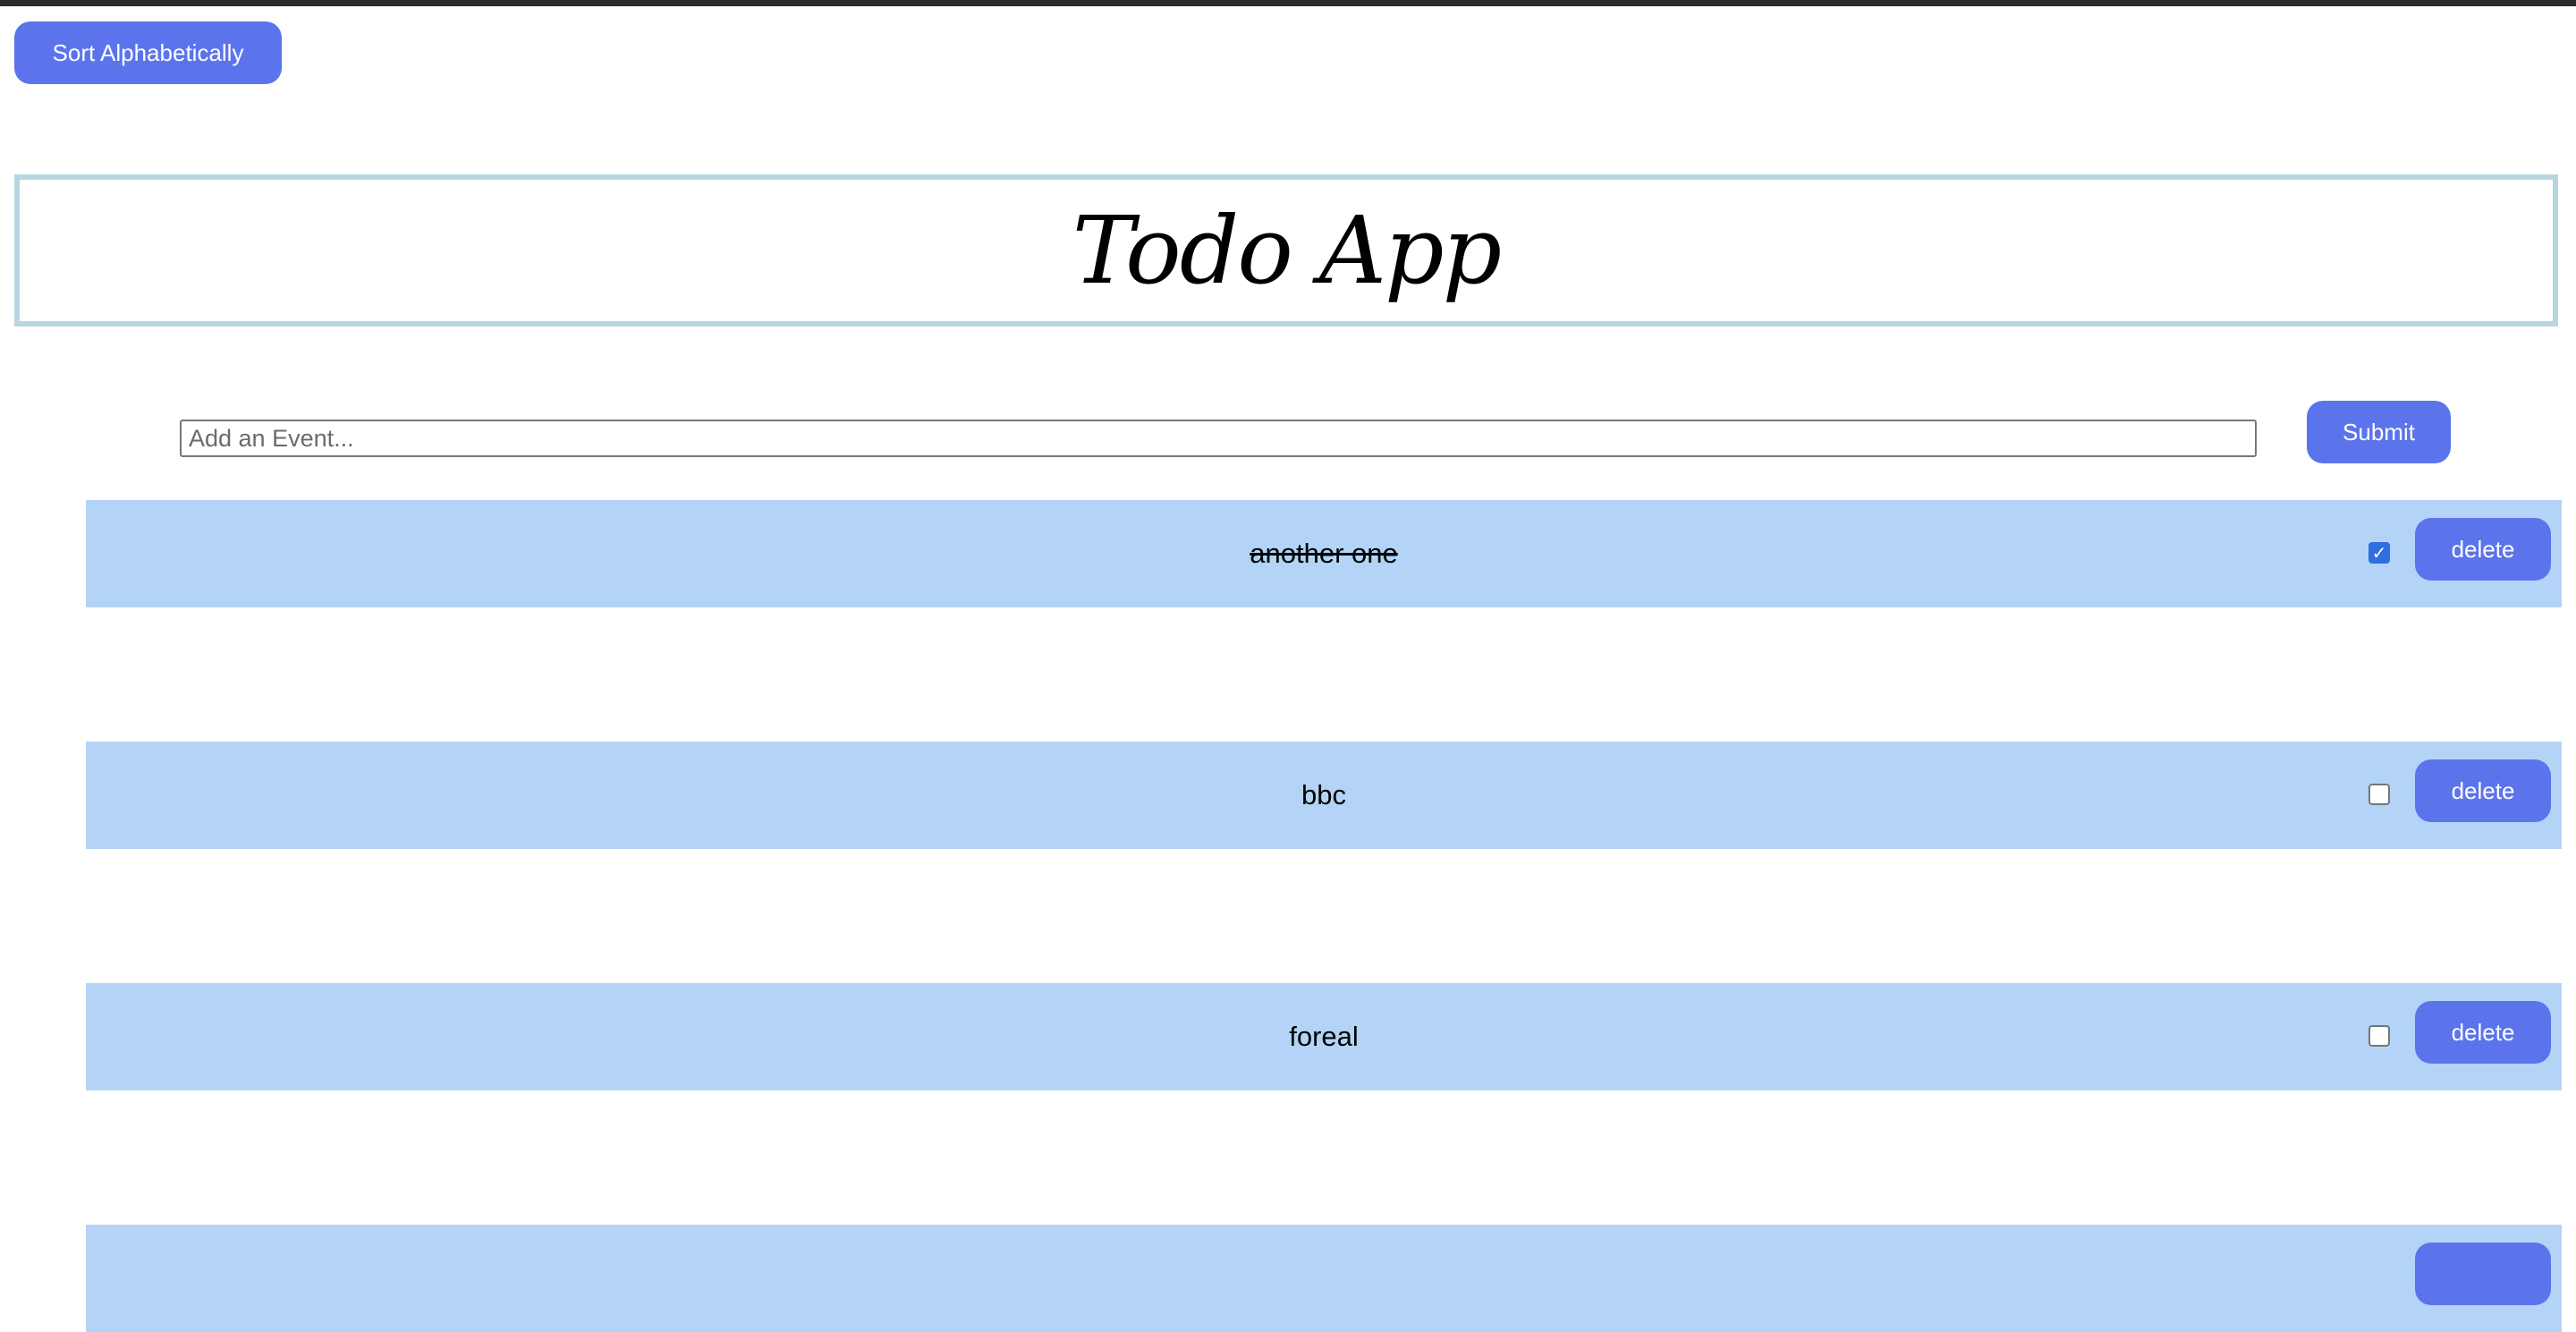 This screenshot has width=2576, height=1332. I want to click on todo-text, so click(1324, 1278).